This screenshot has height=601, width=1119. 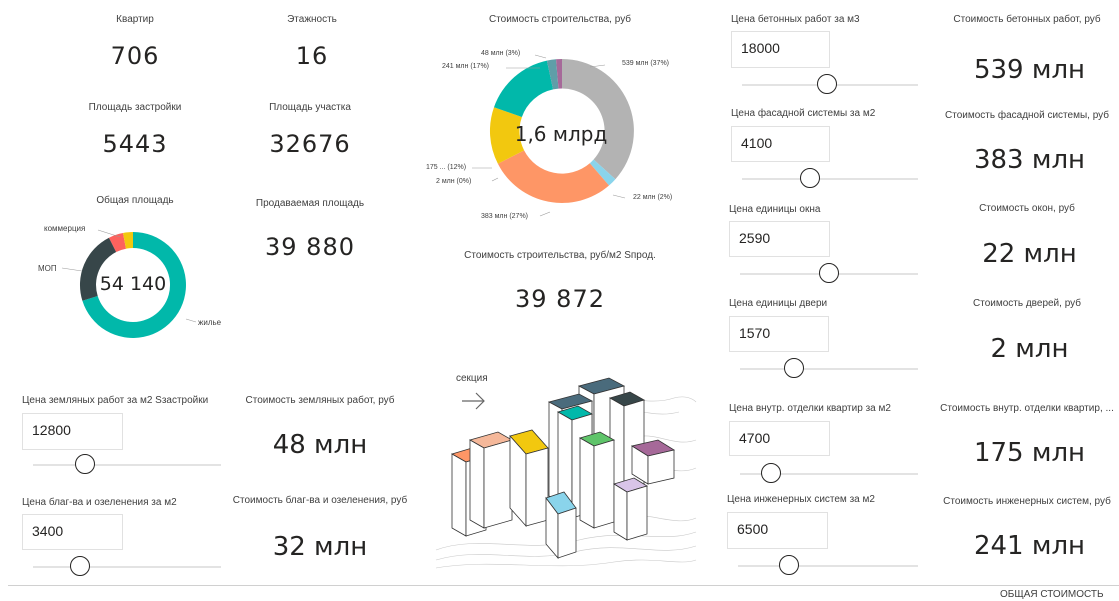 I want to click on facade-price-label: Цена фасадной системы за м2, so click(x=803, y=113).